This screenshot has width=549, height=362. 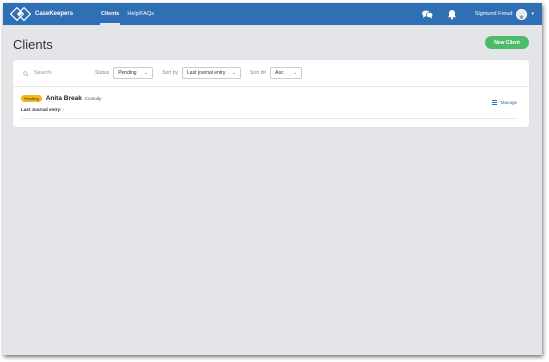 What do you see at coordinates (508, 102) in the screenshot?
I see `manage-label: Manage` at bounding box center [508, 102].